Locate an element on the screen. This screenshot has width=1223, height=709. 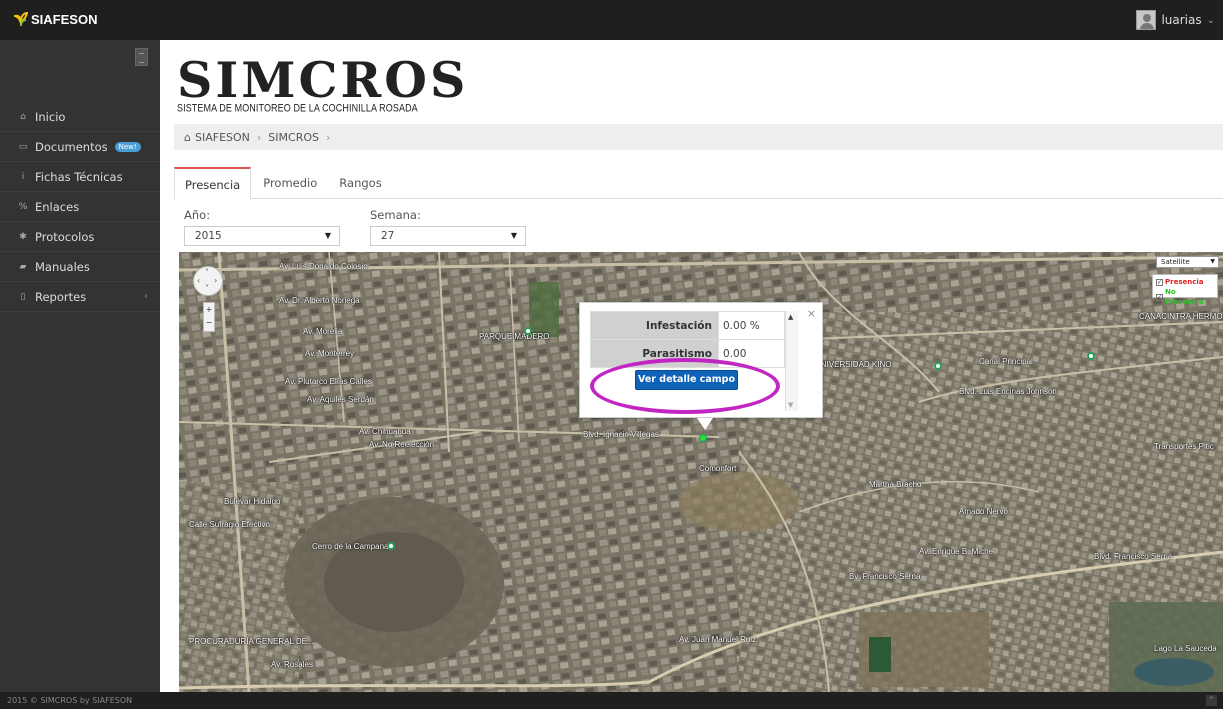
legend-label: Presencia is located at coordinates (1184, 282).